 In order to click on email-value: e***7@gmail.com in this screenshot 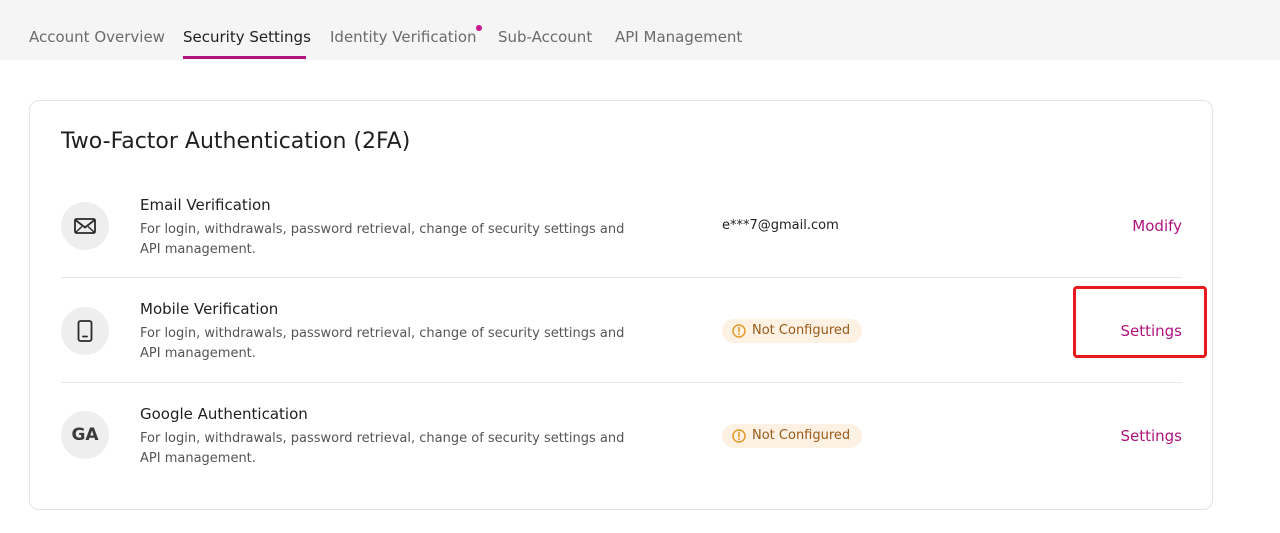, I will do `click(780, 225)`.